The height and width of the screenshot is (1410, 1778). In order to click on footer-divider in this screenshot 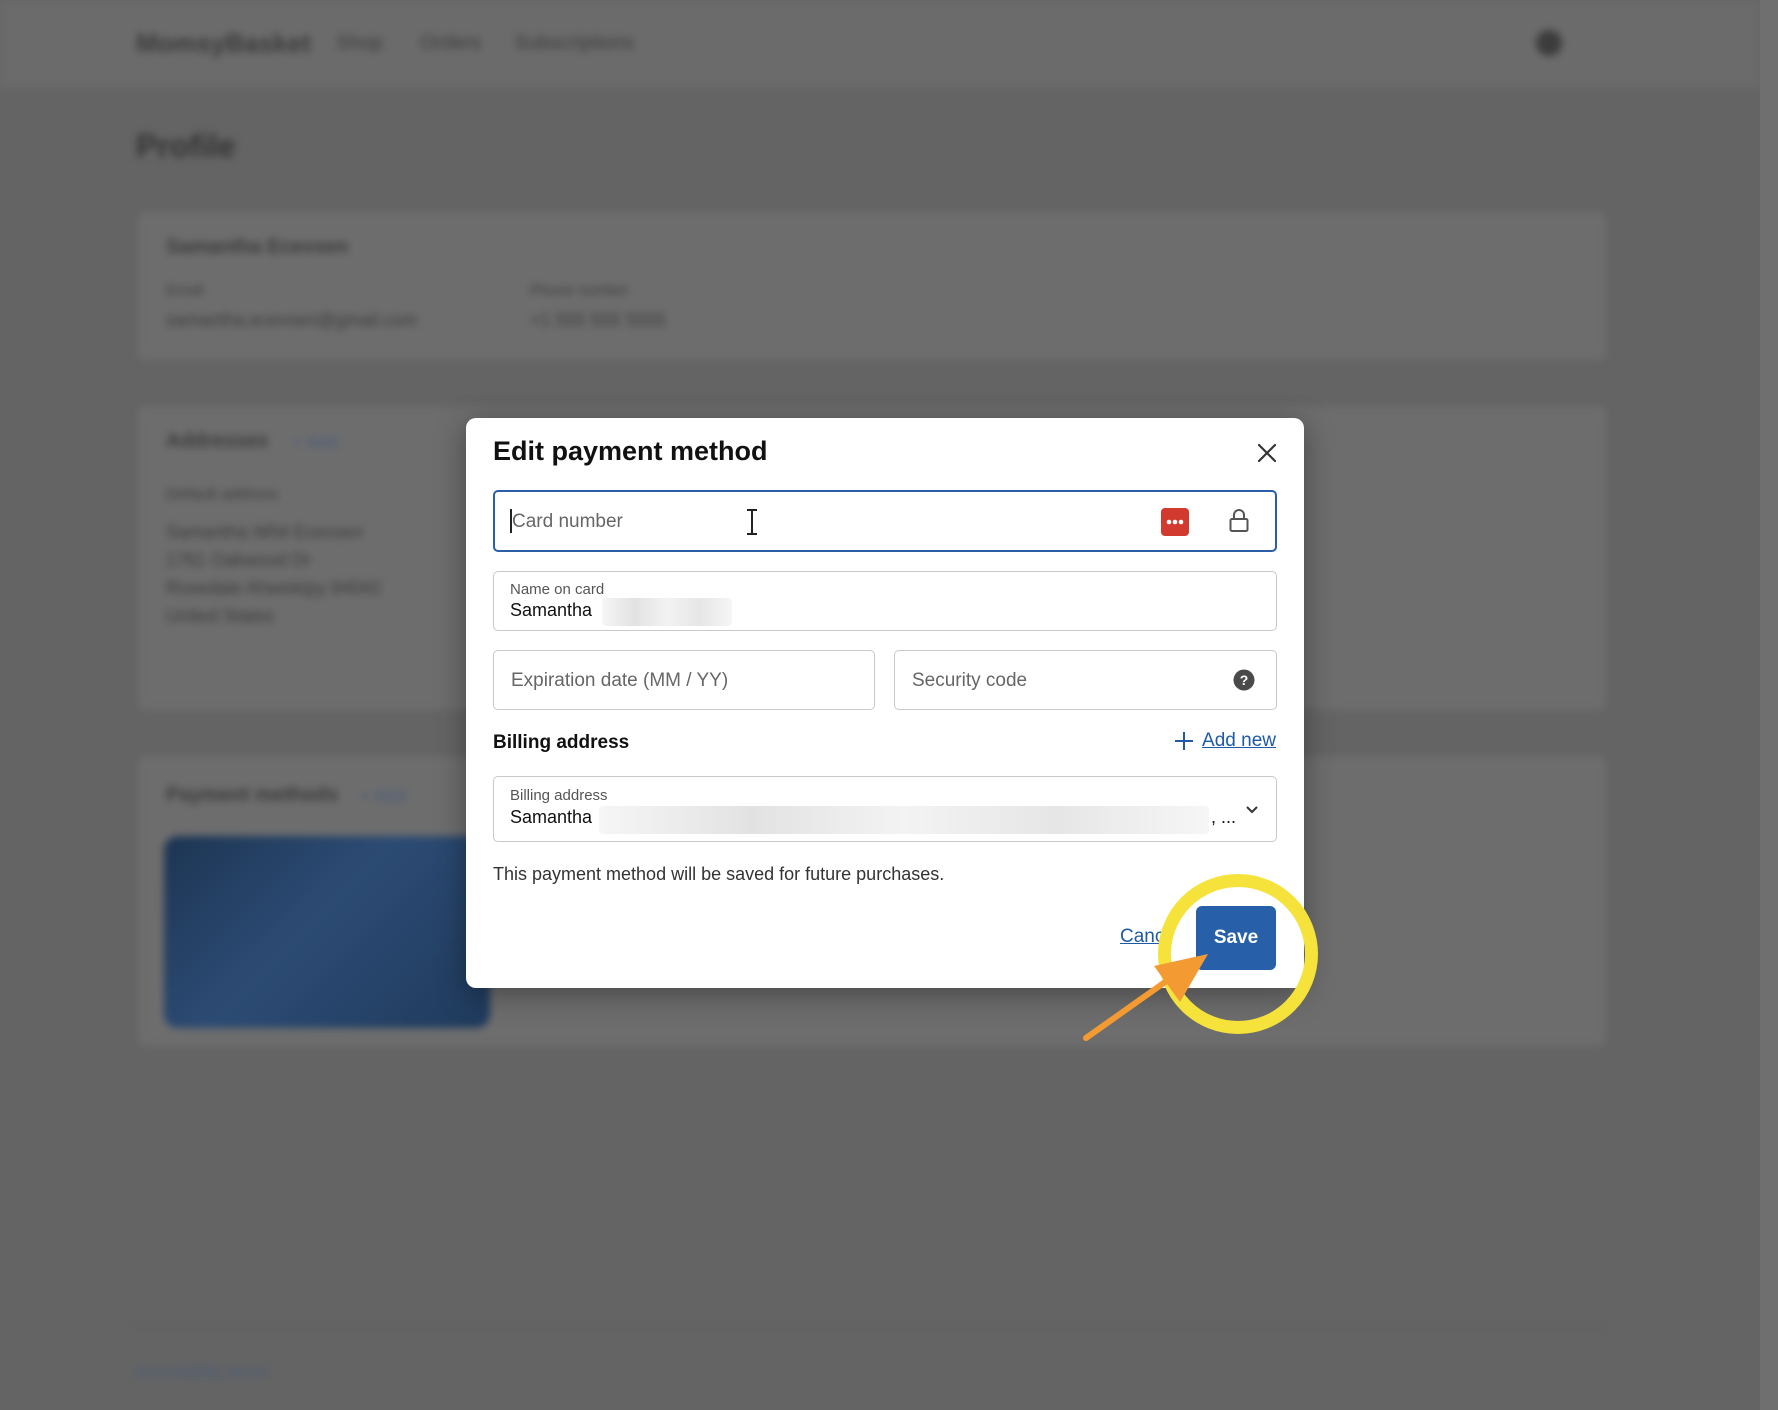, I will do `click(871, 1326)`.